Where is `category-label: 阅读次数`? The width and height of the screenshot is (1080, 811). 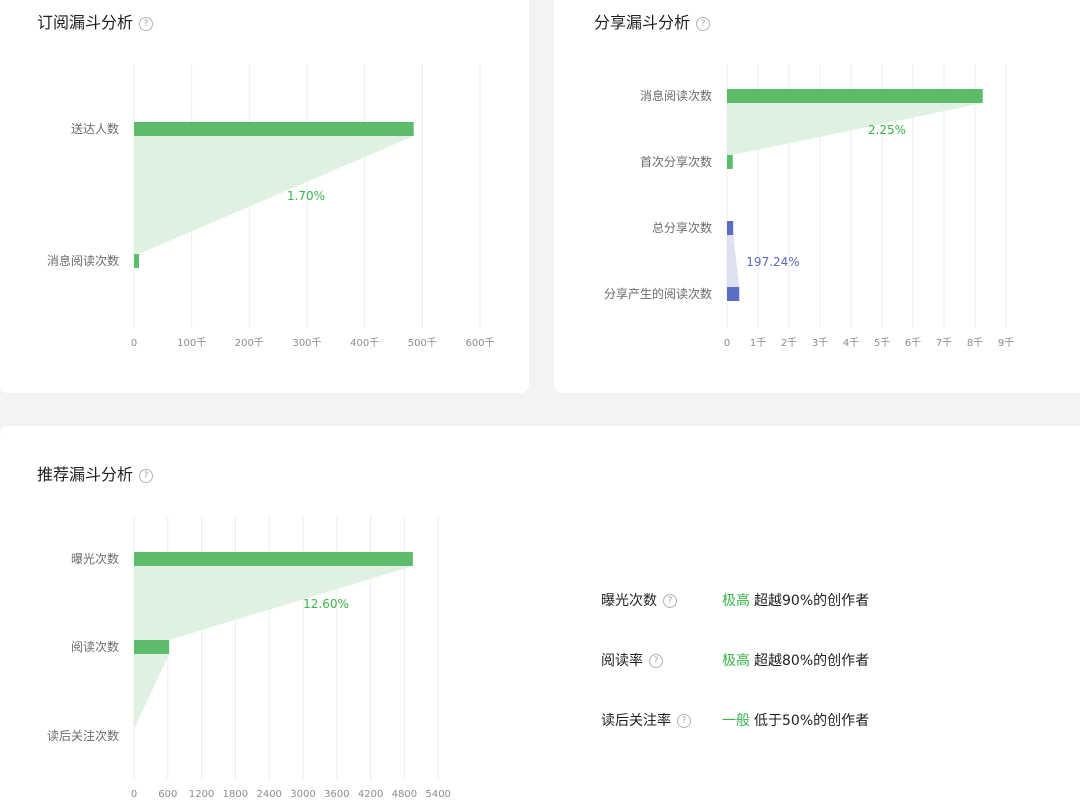
category-label: 阅读次数 is located at coordinates (95, 646).